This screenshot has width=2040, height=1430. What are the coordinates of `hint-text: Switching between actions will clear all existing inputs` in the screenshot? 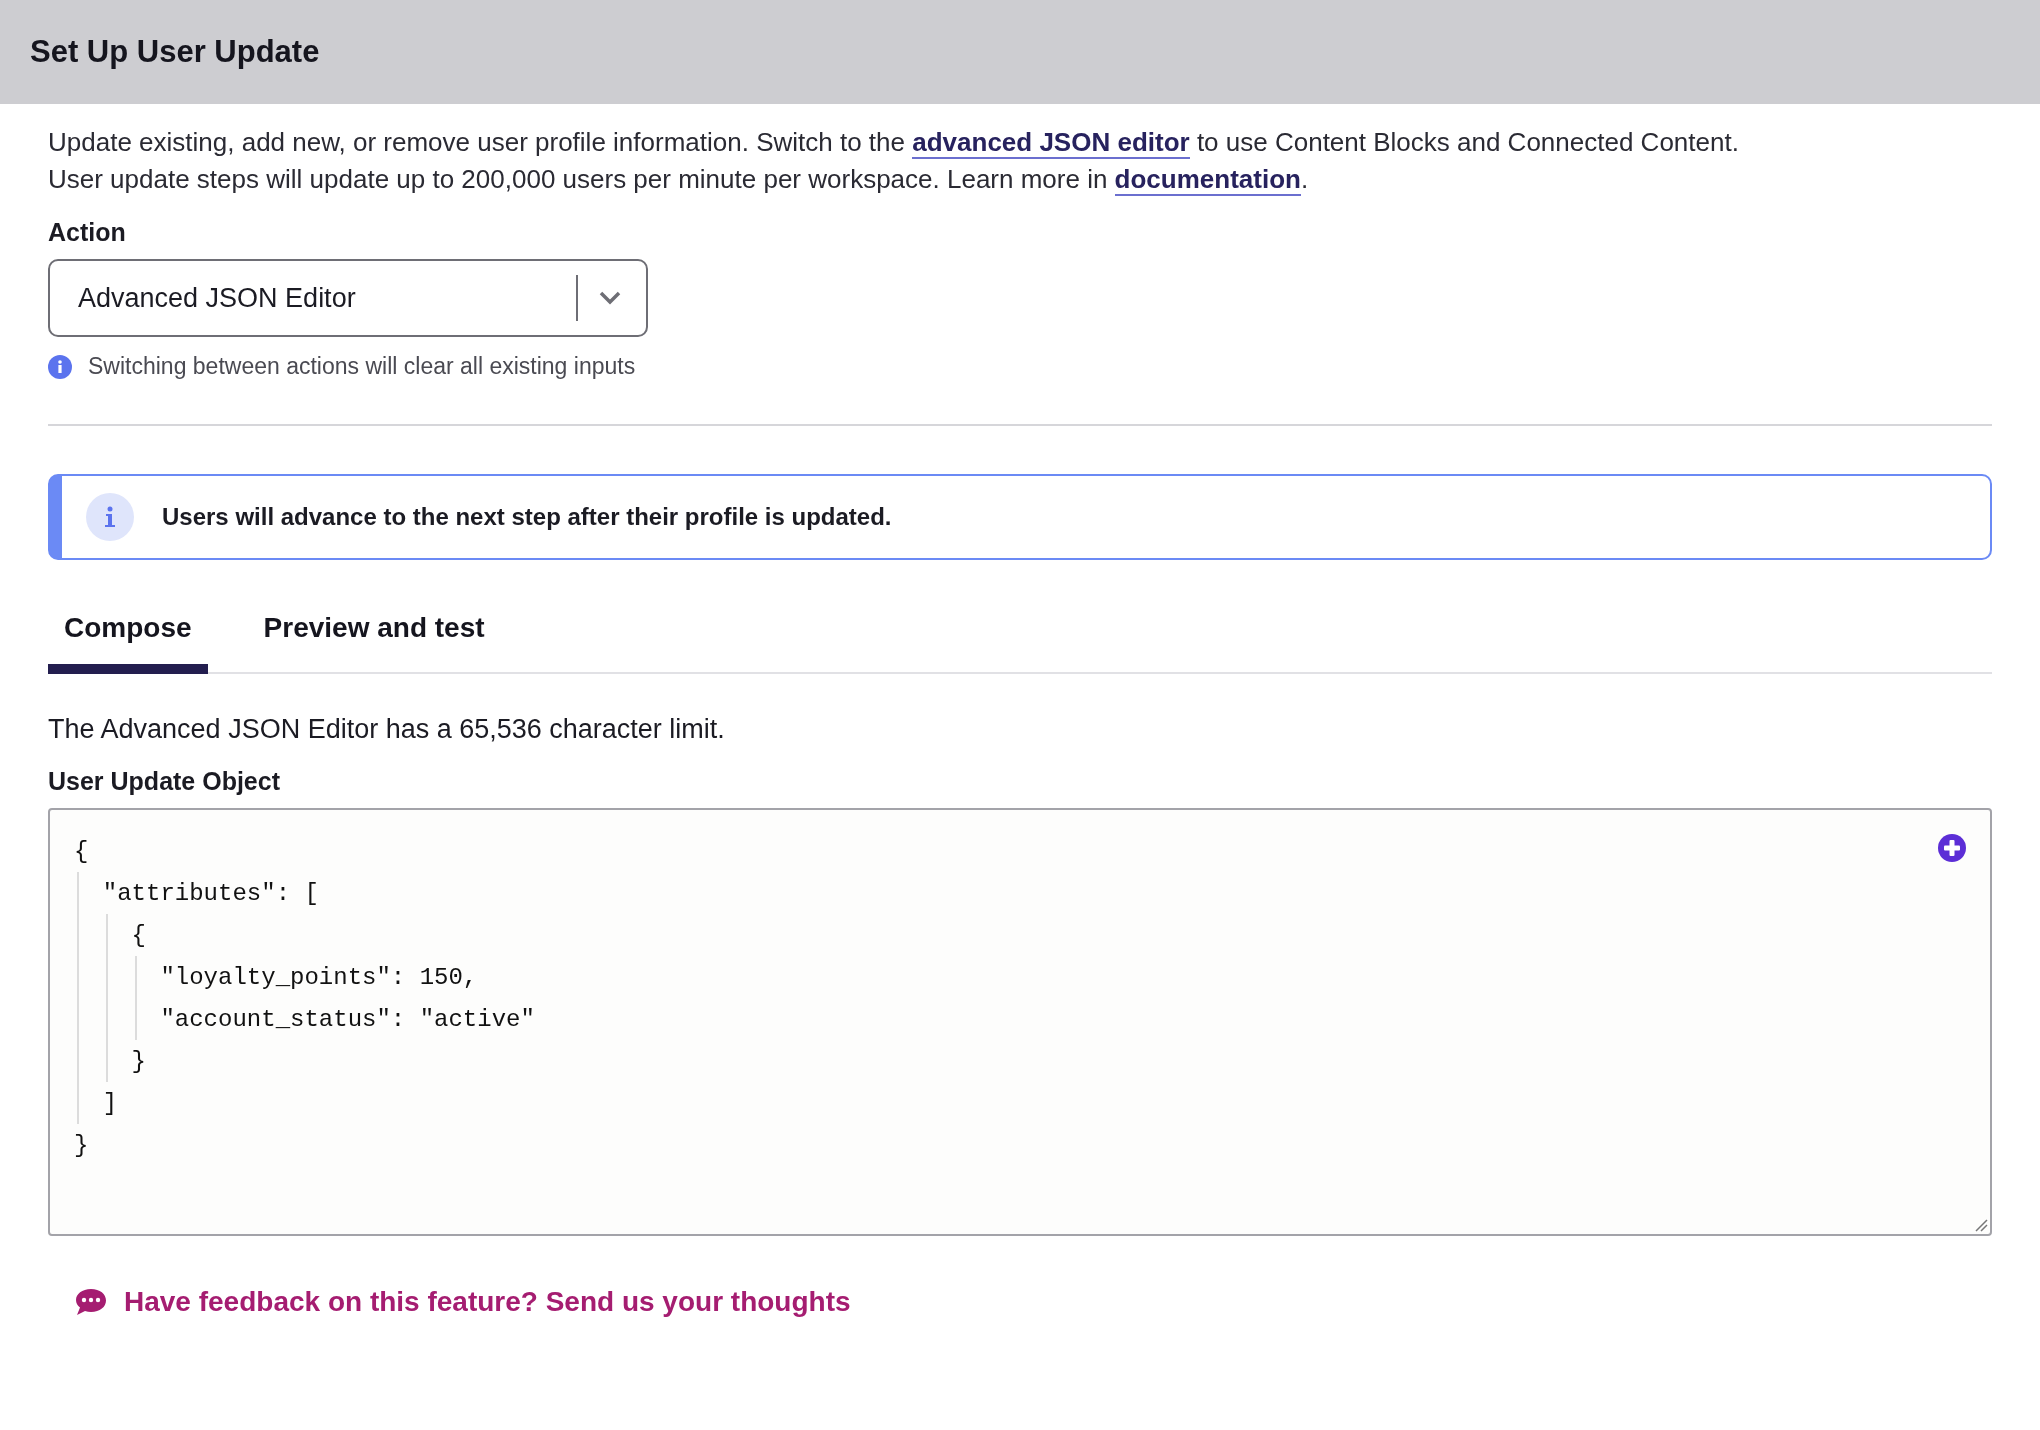 It's located at (362, 366).